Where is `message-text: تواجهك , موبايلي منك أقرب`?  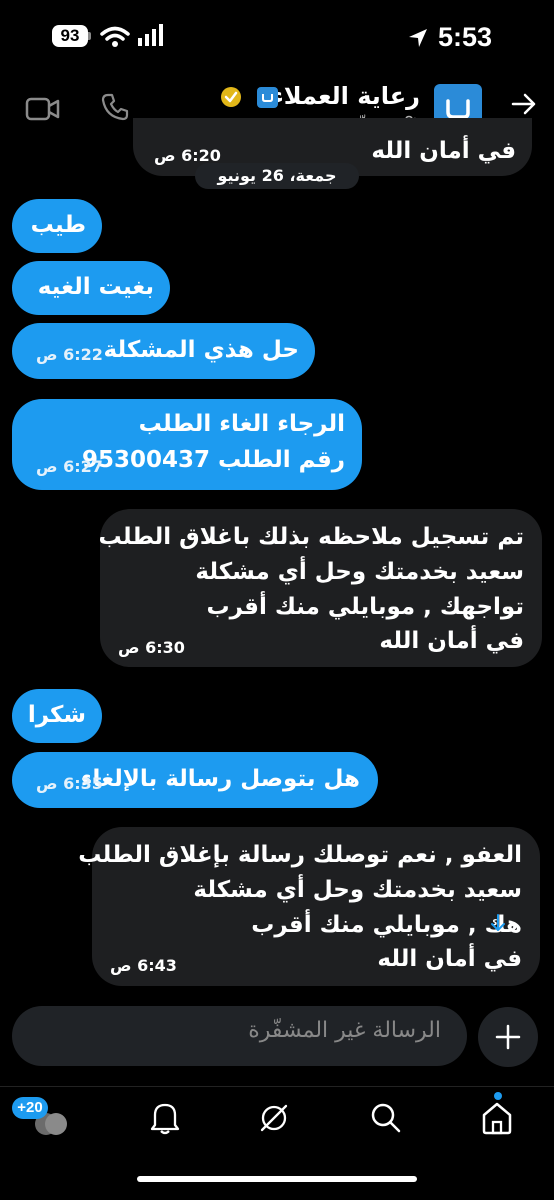 message-text: تواجهك , موبايلي منك أقرب is located at coordinates (365, 607).